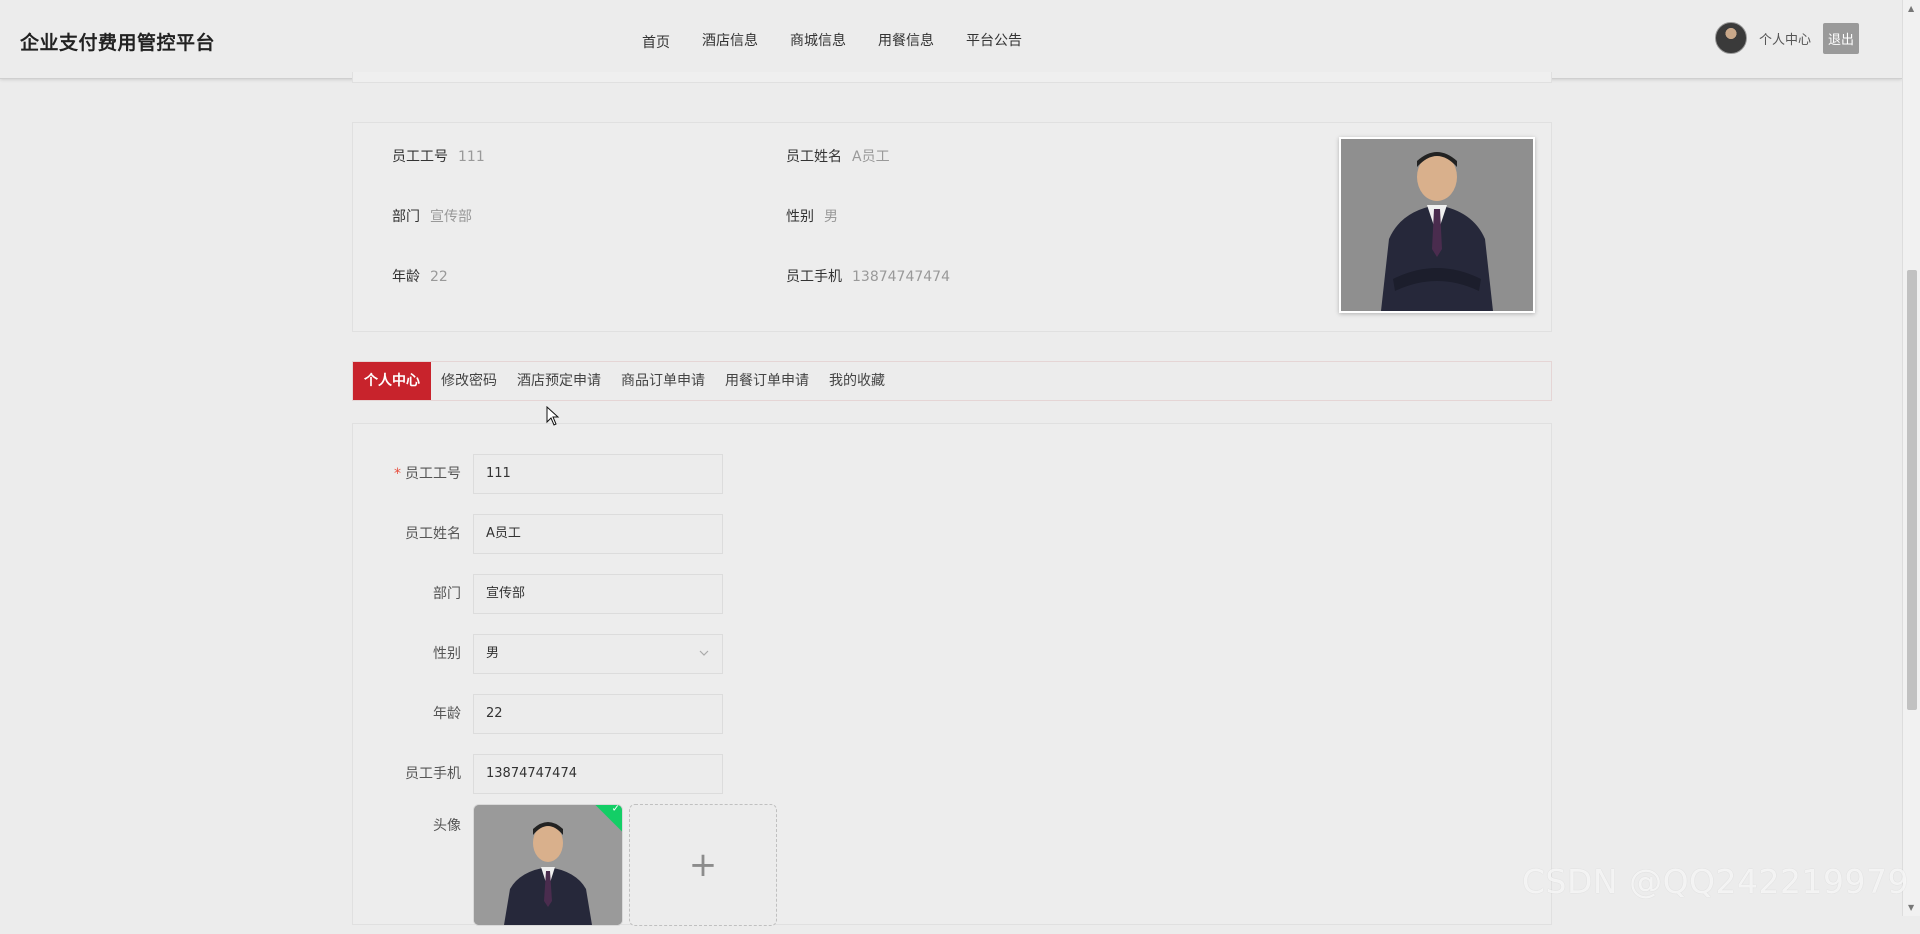 Image resolution: width=1920 pixels, height=934 pixels. Describe the element at coordinates (598, 594) in the screenshot. I see `department-input: 宣传部` at that location.